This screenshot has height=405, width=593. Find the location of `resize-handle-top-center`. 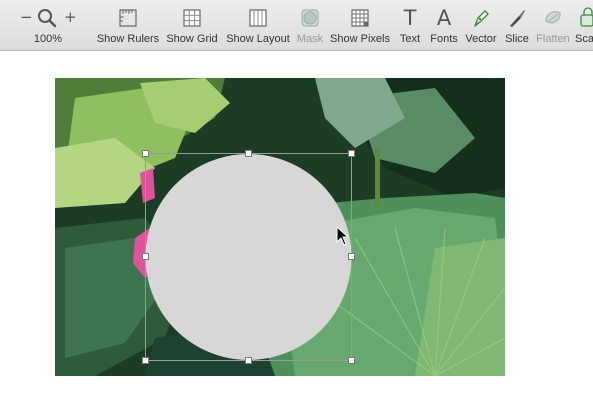

resize-handle-top-center is located at coordinates (248, 153).